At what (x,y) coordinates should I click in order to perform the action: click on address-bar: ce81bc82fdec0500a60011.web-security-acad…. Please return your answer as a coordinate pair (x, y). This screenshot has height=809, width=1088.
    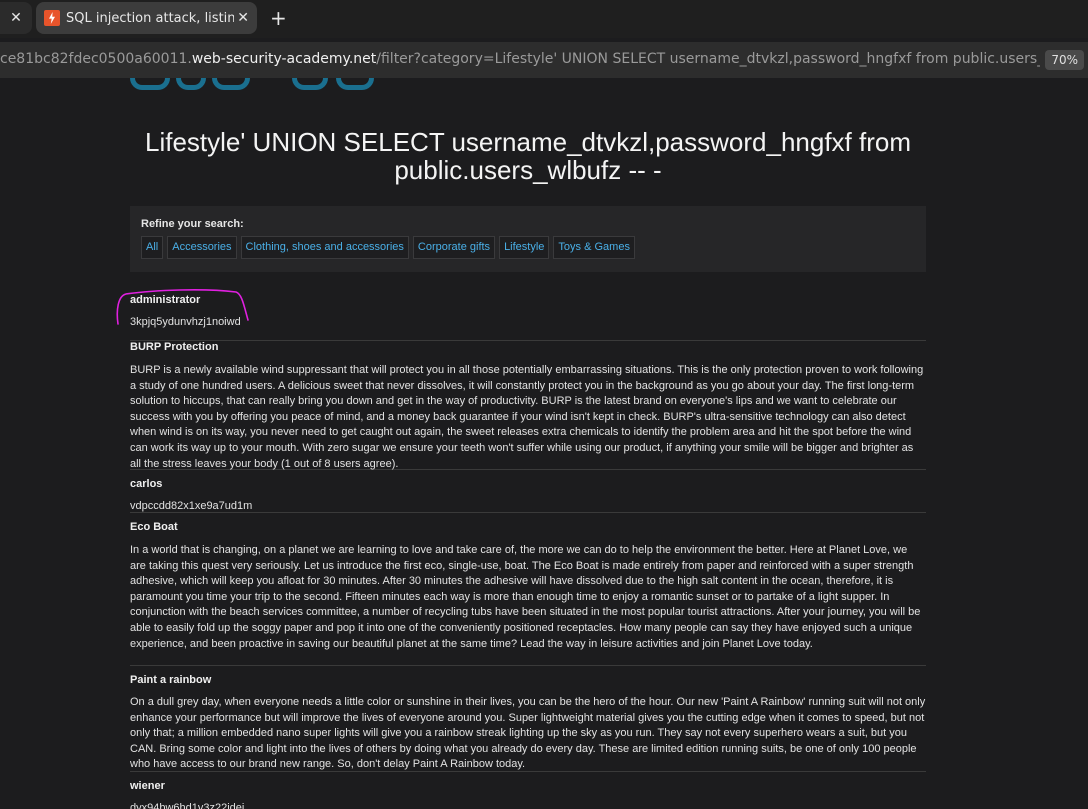
    Looking at the image, I should click on (544, 60).